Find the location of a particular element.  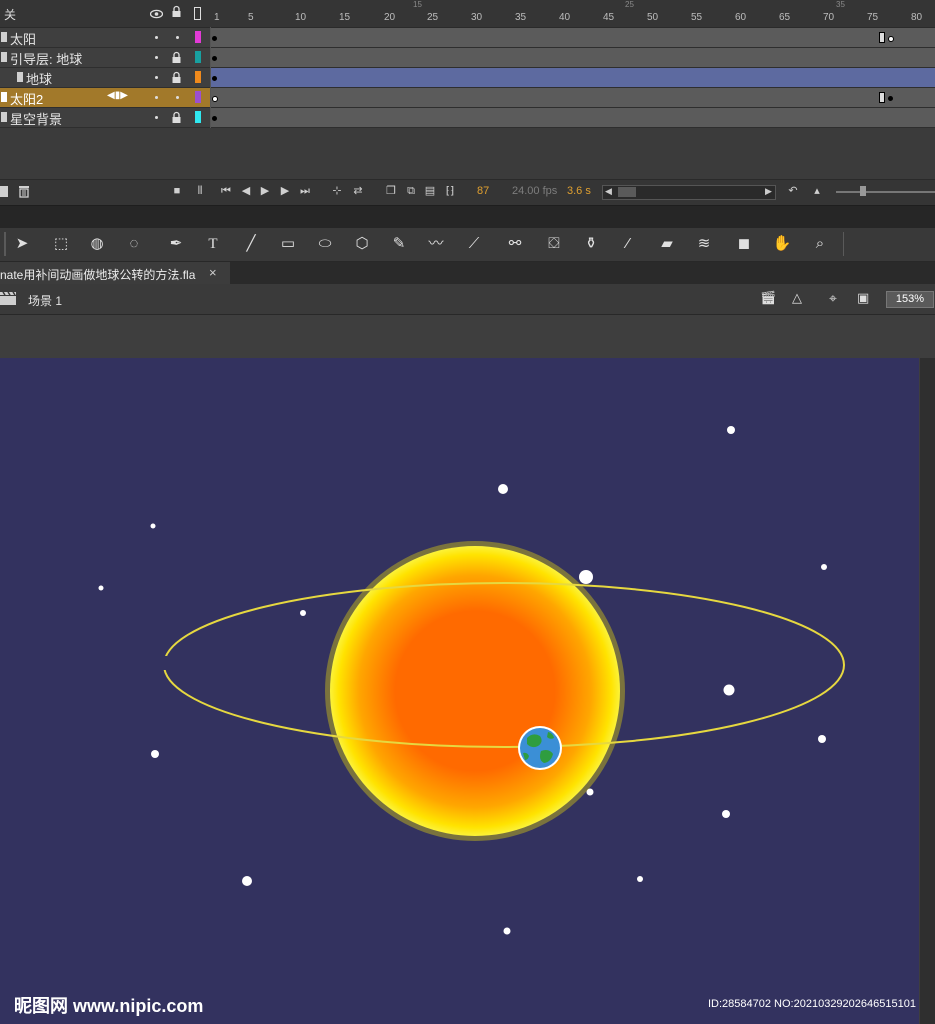

frame-ruler: 1 5 10 15 20 25 30 35 40 45 50 55 60 65 70 75 80 is located at coordinates (573, 13).